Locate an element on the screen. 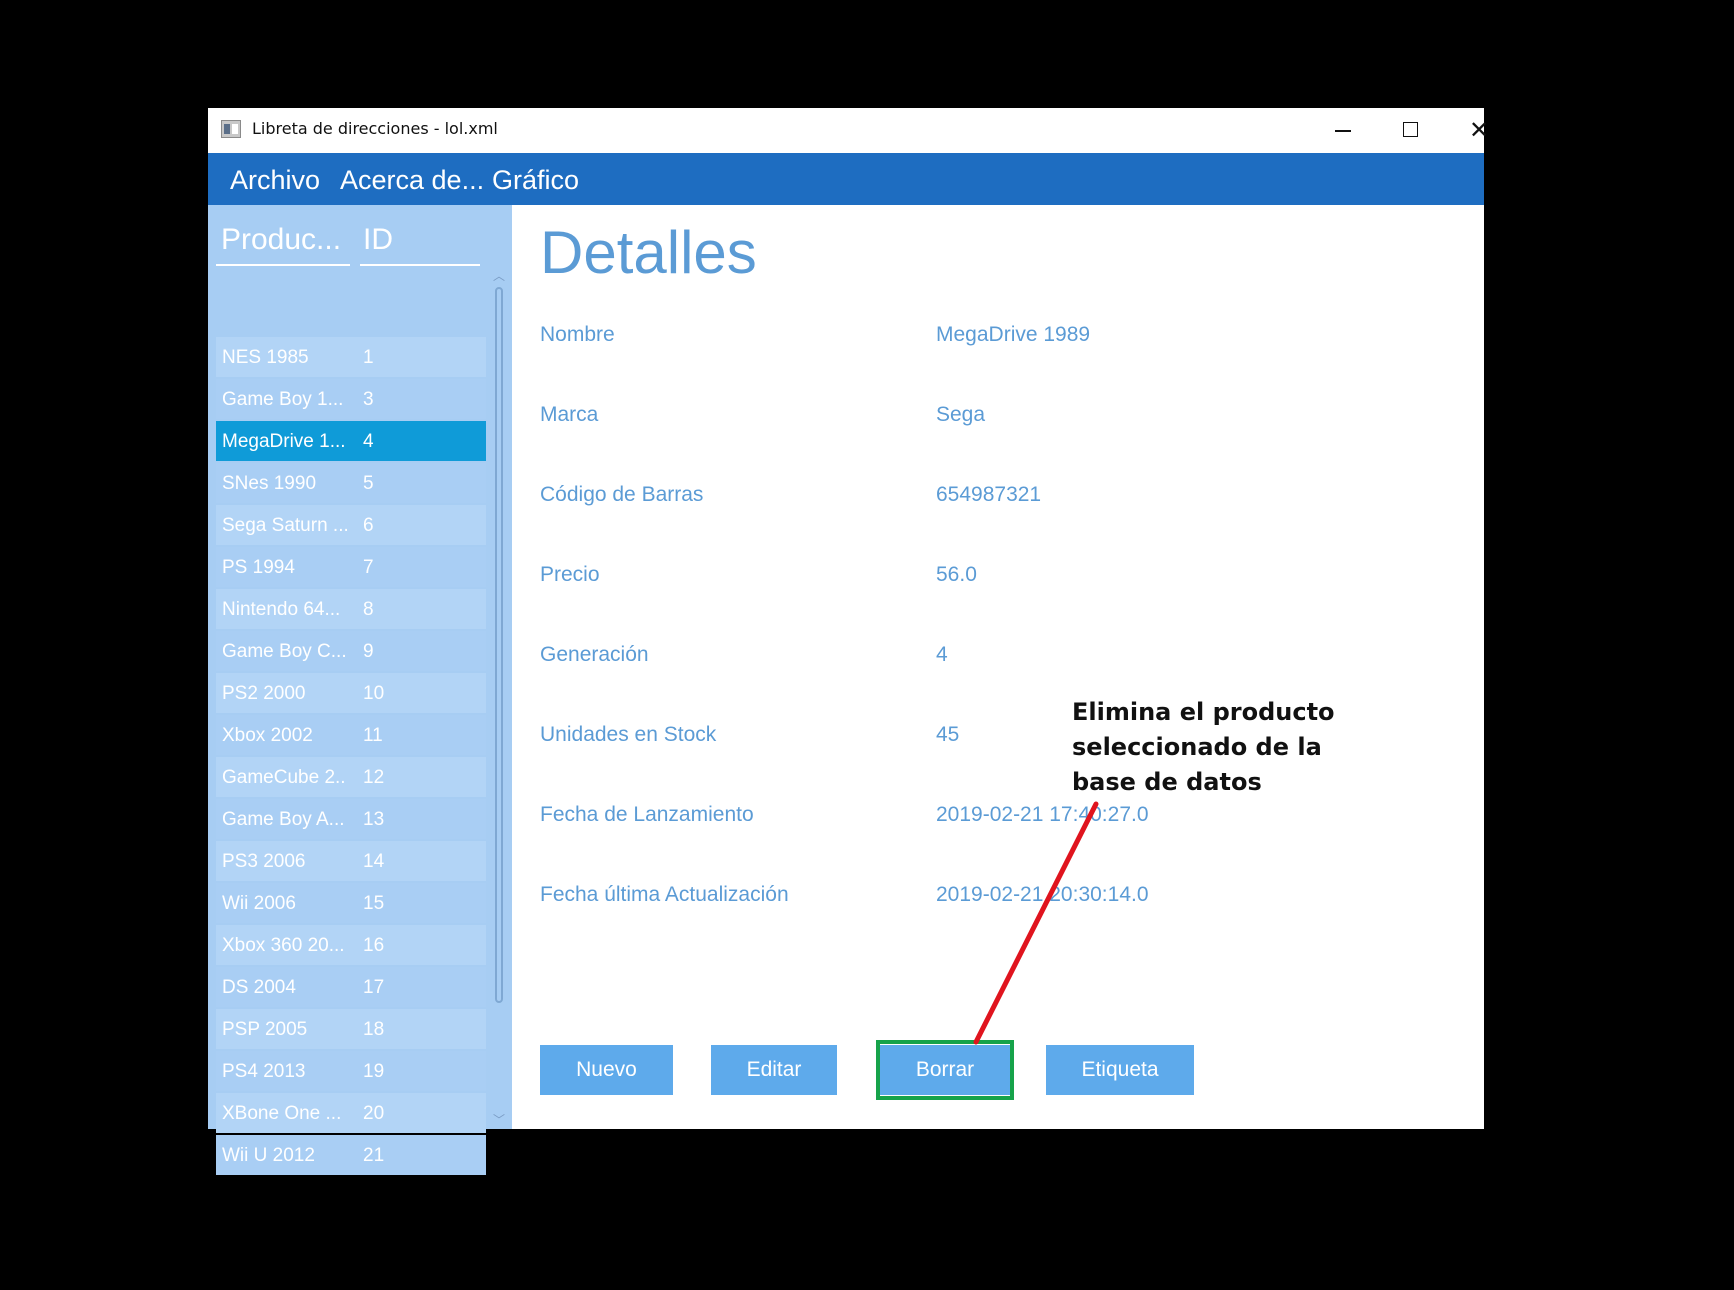  list-item-id: 11 is located at coordinates (373, 735).